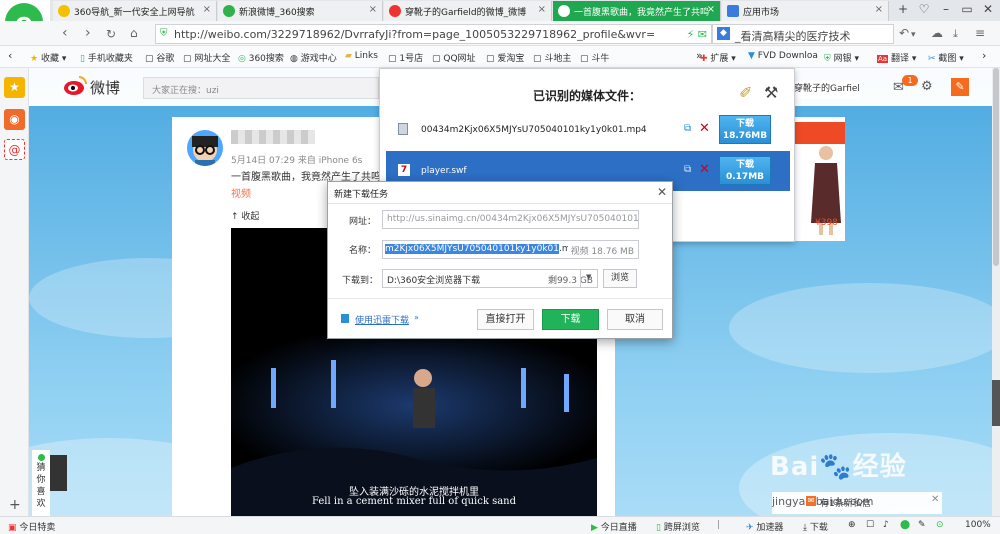 Image resolution: width=1000 pixels, height=534 pixels. What do you see at coordinates (159, 57) in the screenshot?
I see `bookmark-2: ▢ 谷歌` at bounding box center [159, 57].